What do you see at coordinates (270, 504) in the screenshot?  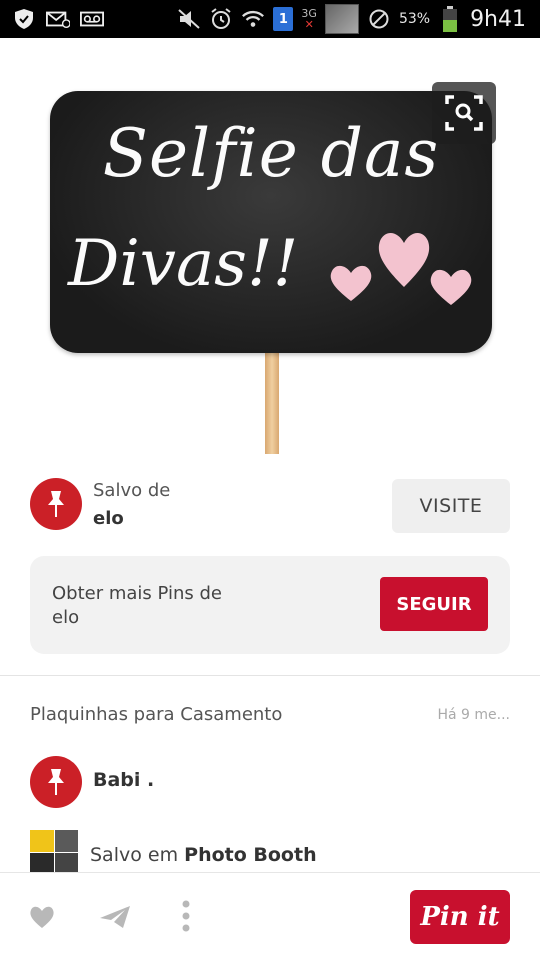 I see `source-row: Salvo de elo VISITE` at bounding box center [270, 504].